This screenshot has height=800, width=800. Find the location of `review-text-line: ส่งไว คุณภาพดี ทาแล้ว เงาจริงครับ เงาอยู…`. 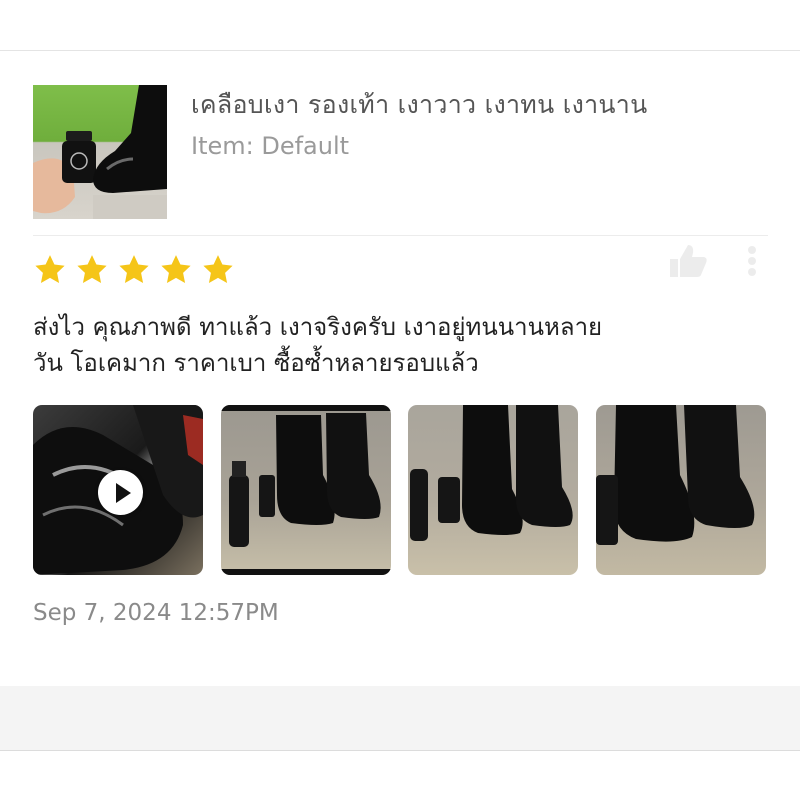

review-text-line: ส่งไว คุณภาพดี ทาแล้ว เงาจริงครับ เงาอยู… is located at coordinates (318, 327).